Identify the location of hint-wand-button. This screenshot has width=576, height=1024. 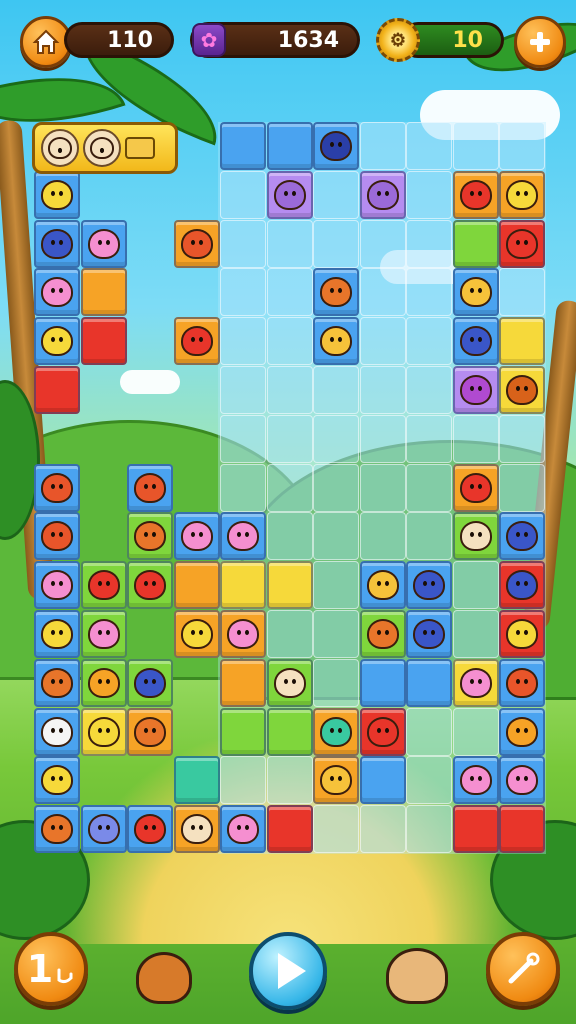
(523, 969).